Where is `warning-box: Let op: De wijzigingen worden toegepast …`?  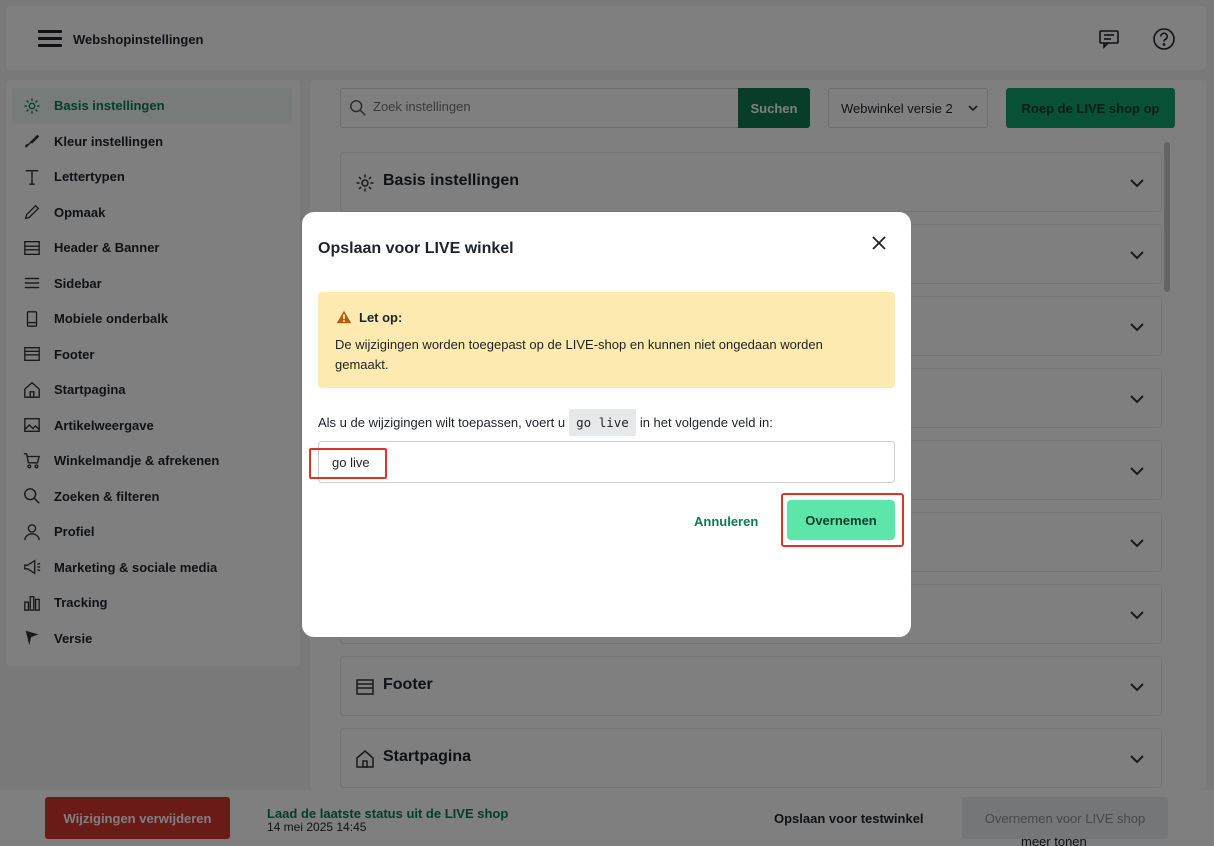 warning-box: Let op: De wijzigingen worden toegepast … is located at coordinates (606, 340).